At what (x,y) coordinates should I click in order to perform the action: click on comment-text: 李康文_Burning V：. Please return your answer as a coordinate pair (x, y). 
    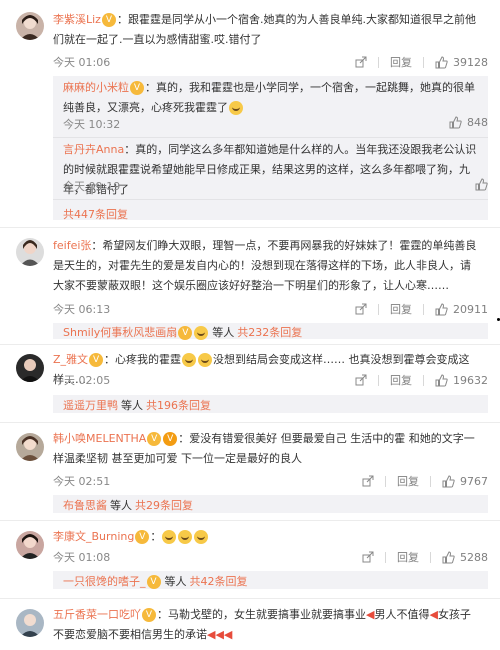
    Looking at the image, I should click on (265, 537).